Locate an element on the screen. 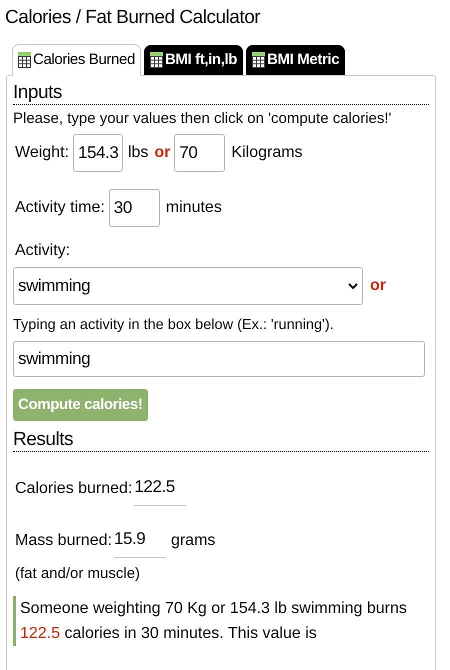 The width and height of the screenshot is (450, 670). field-label: Activity time: is located at coordinates (60, 208).